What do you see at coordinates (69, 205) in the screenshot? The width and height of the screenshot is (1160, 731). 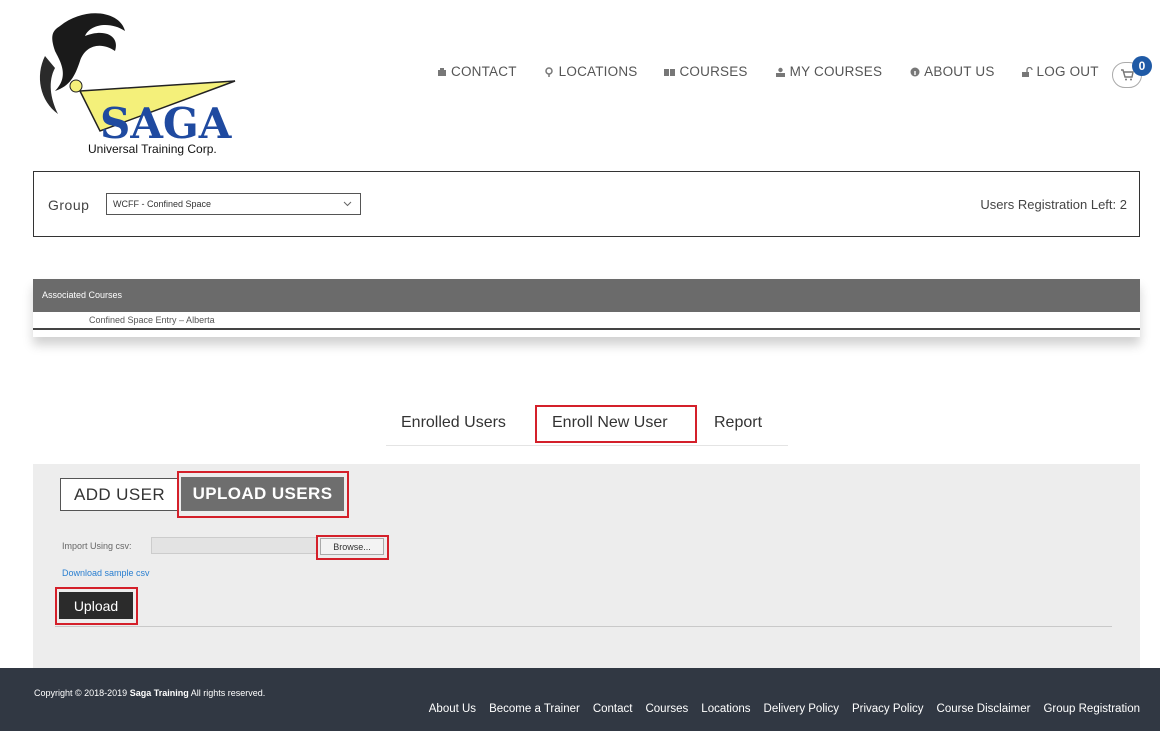 I see `group-label: Group` at bounding box center [69, 205].